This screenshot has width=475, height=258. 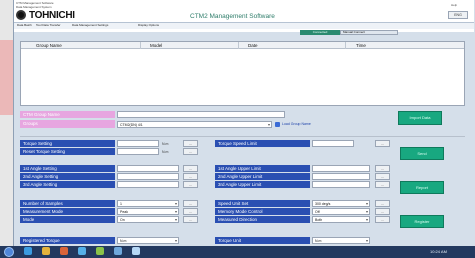 What do you see at coordinates (67, 124) in the screenshot?
I see `groups-label: Groups` at bounding box center [67, 124].